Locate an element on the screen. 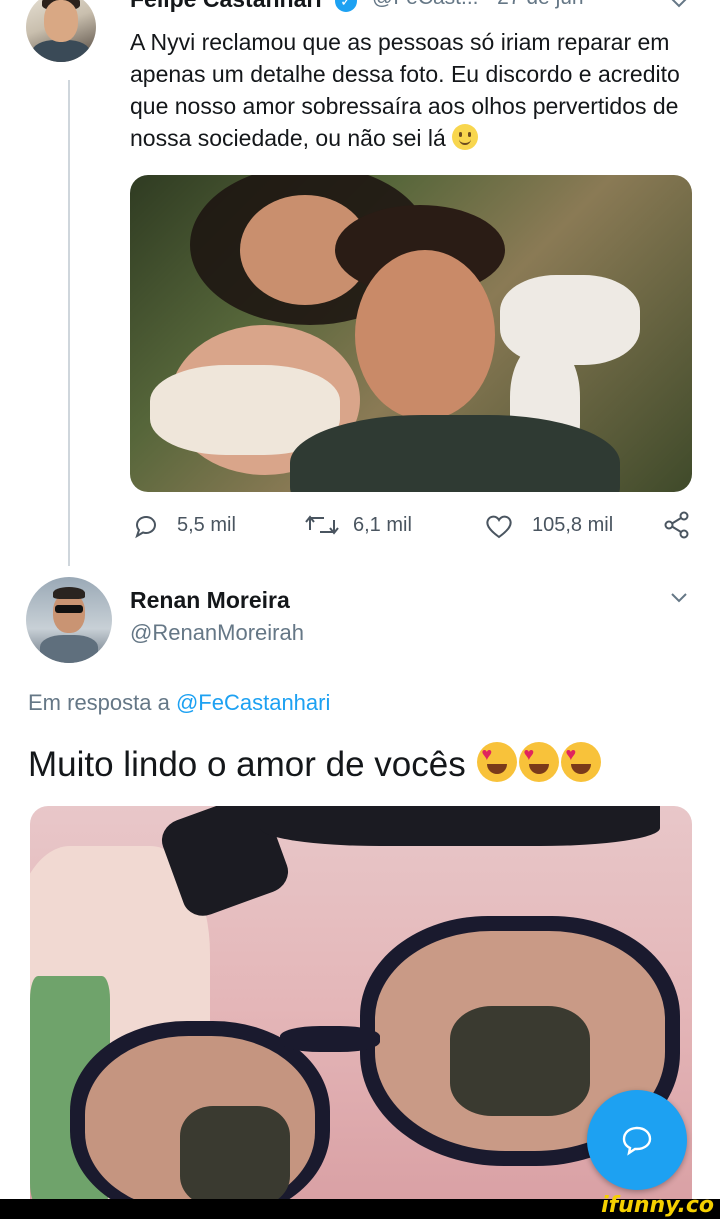 The image size is (720, 1219). reply-author-handle: @RenanMoreirah is located at coordinates (217, 632).